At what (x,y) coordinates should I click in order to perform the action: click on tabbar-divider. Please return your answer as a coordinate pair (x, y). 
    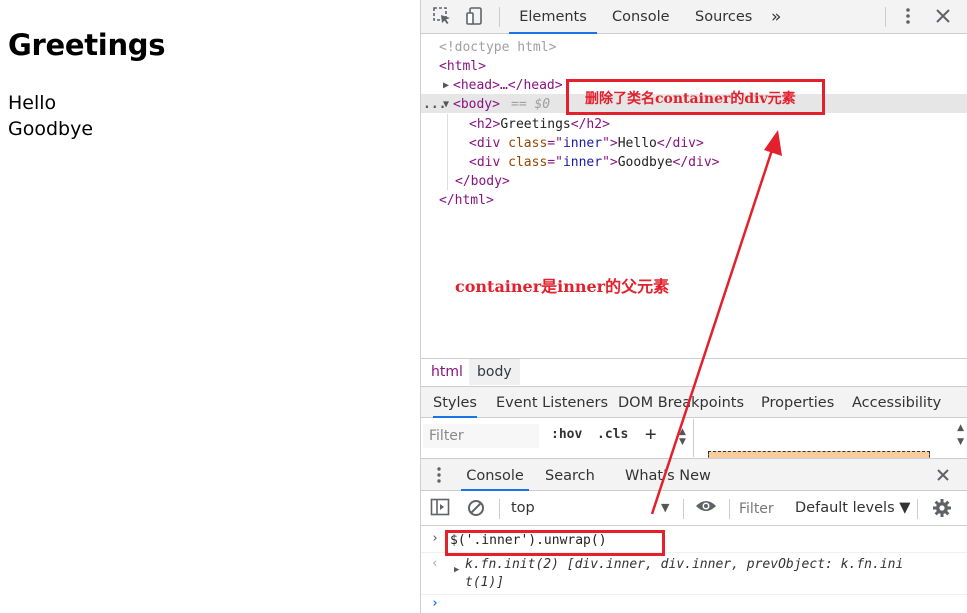
    Looking at the image, I should click on (499, 17).